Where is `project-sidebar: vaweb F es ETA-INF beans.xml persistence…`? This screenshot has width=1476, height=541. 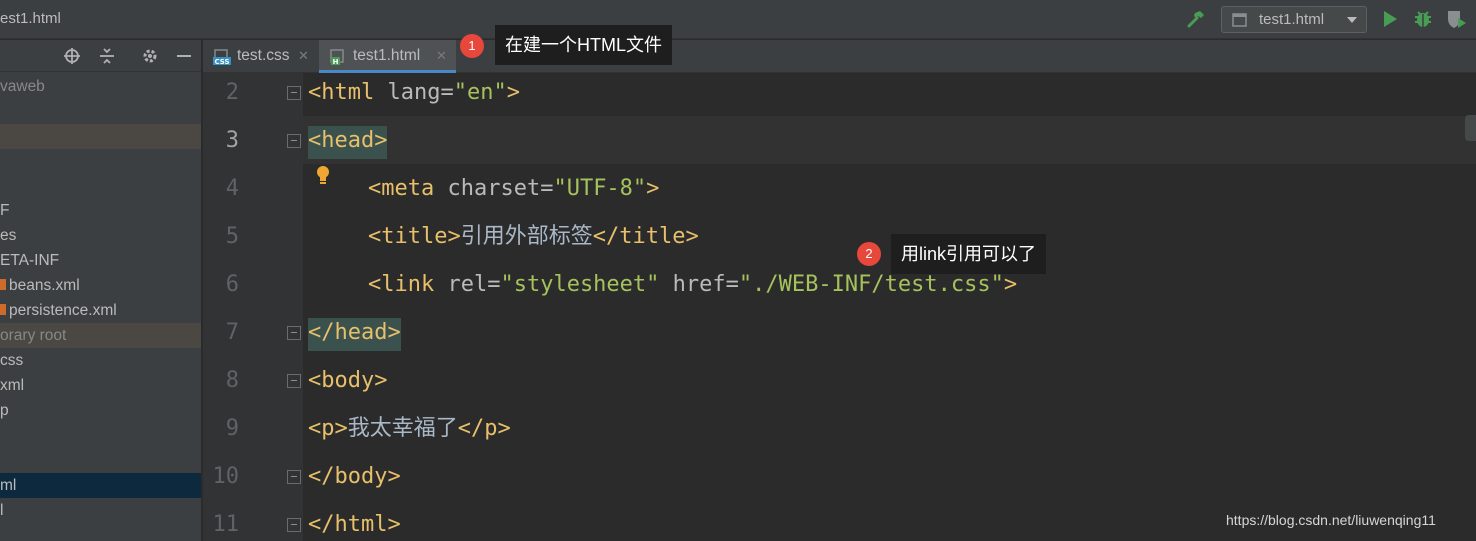
project-sidebar: vaweb F es ETA-INF beans.xml persistence… is located at coordinates (101, 290).